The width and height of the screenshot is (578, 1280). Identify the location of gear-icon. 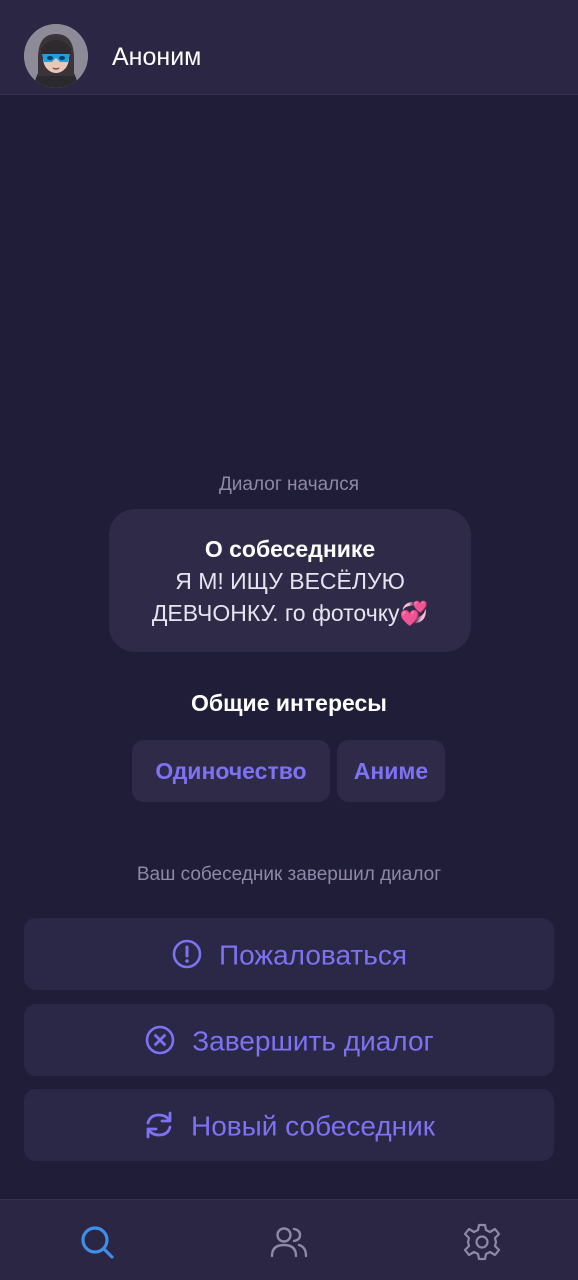
(482, 1242).